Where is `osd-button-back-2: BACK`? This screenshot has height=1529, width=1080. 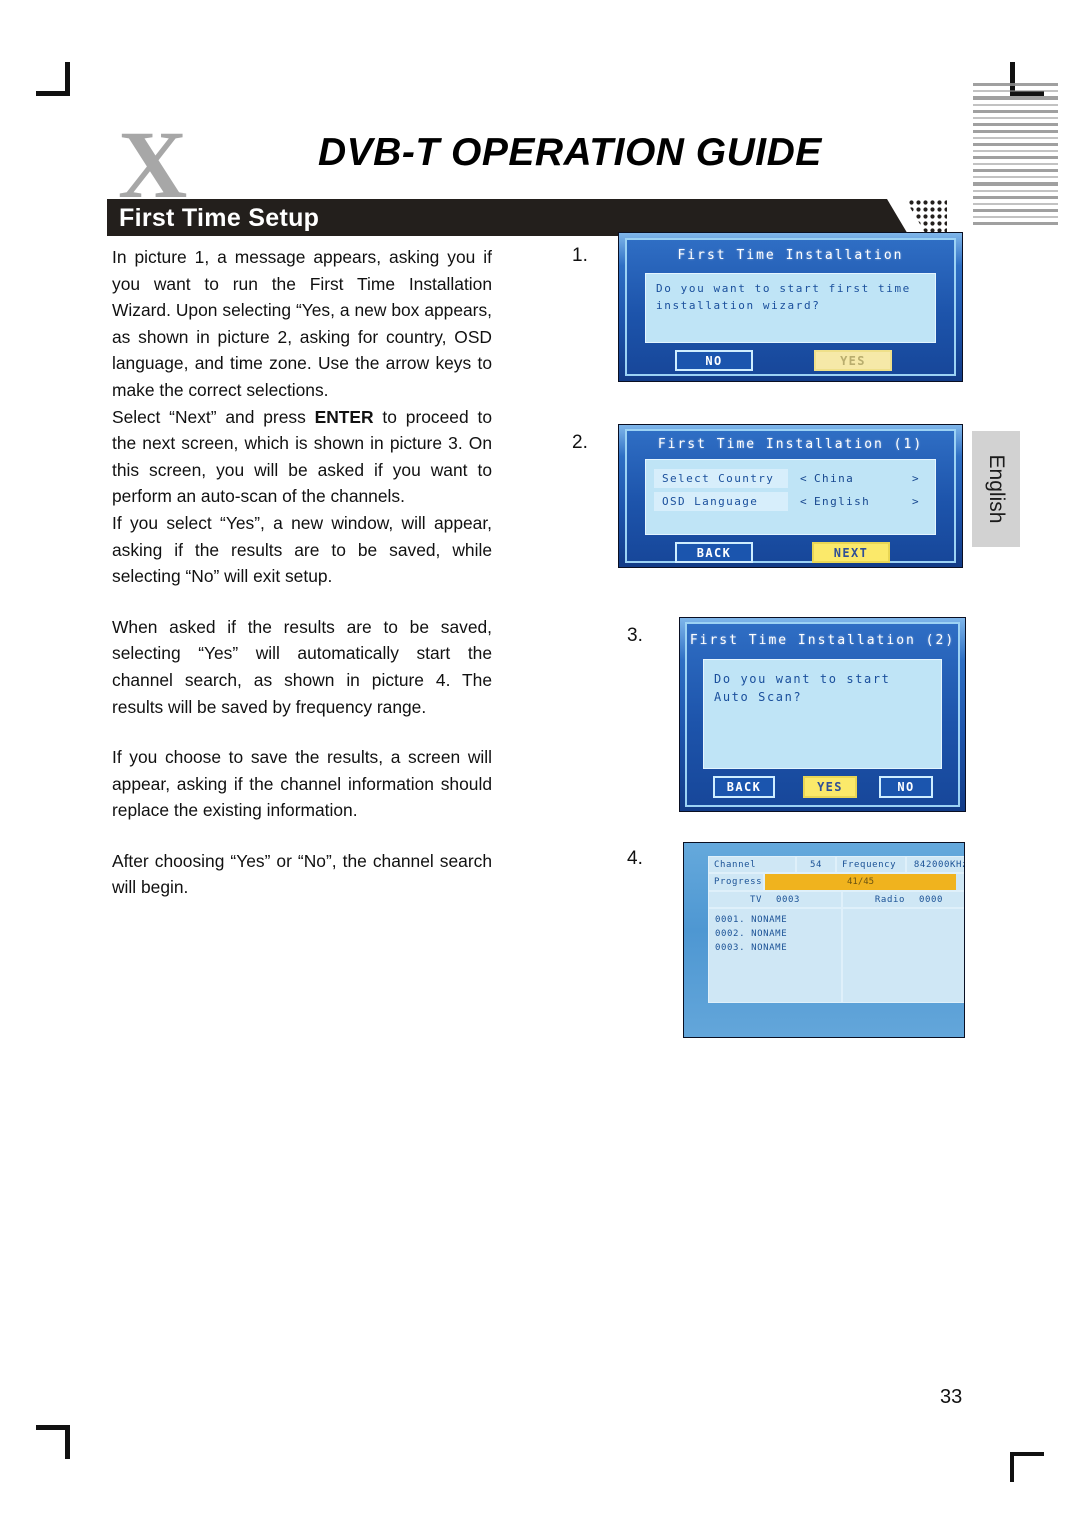 osd-button-back-2: BACK is located at coordinates (714, 552).